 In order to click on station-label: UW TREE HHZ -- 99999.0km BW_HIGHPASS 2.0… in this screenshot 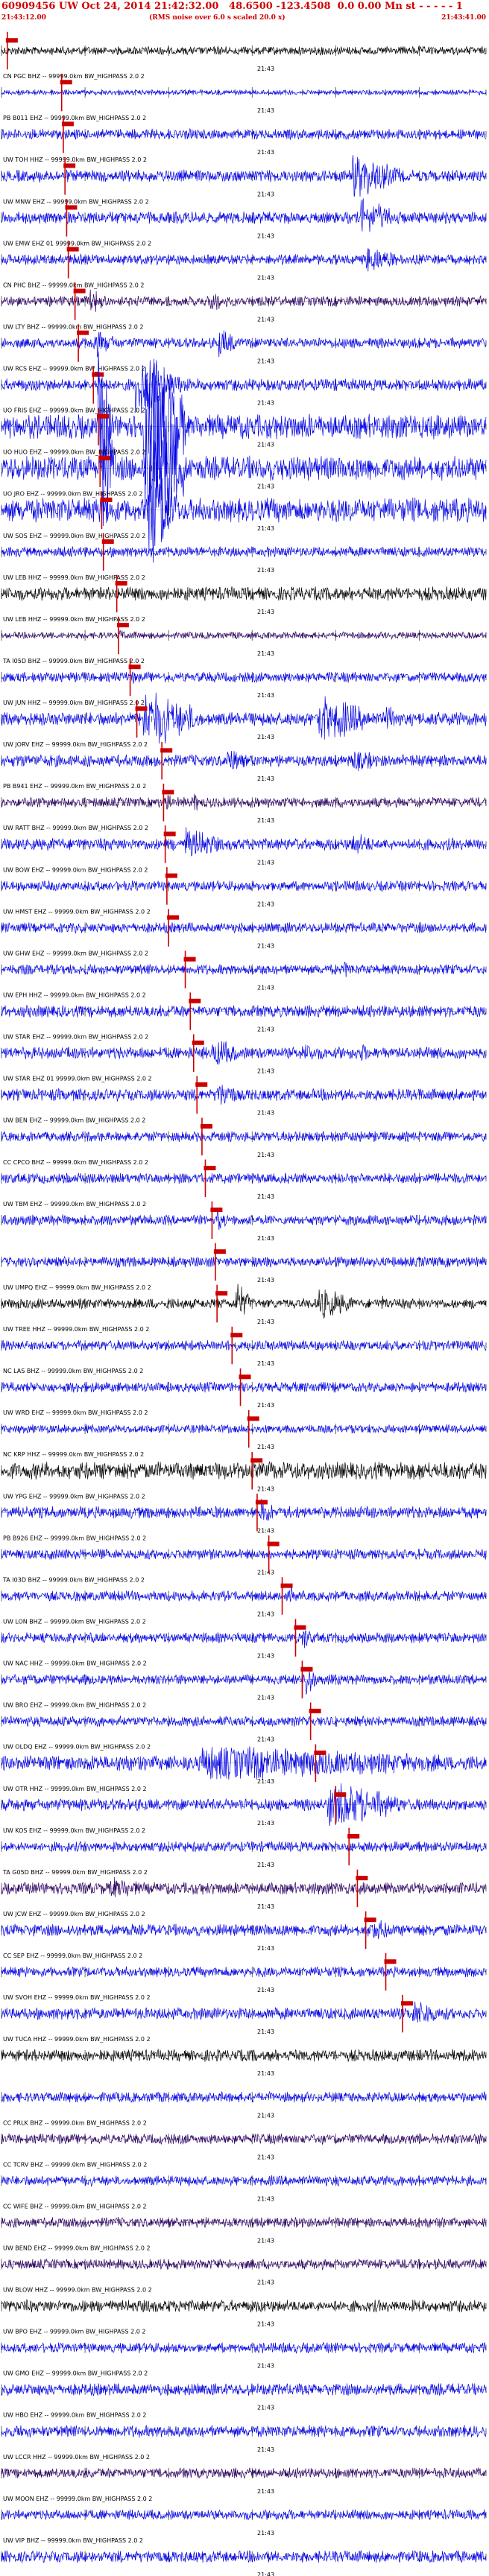, I will do `click(76, 1330)`.